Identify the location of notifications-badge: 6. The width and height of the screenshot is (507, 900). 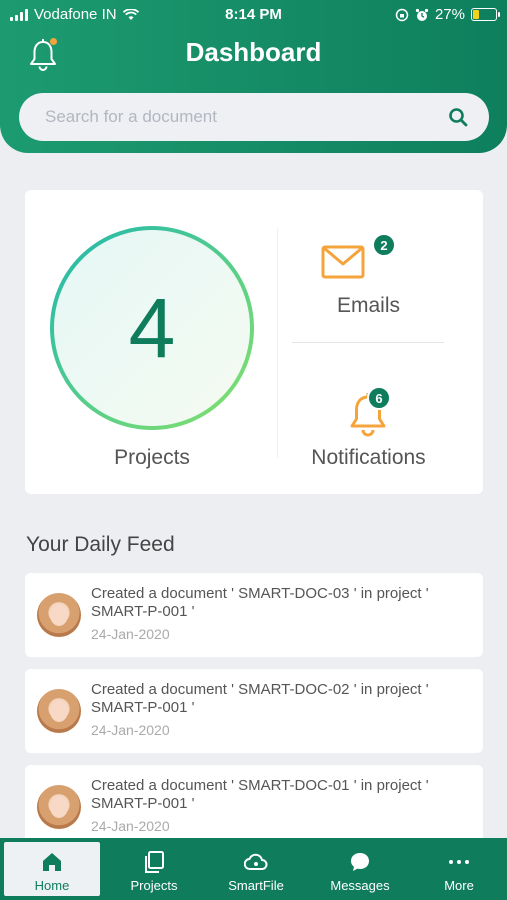
(379, 398).